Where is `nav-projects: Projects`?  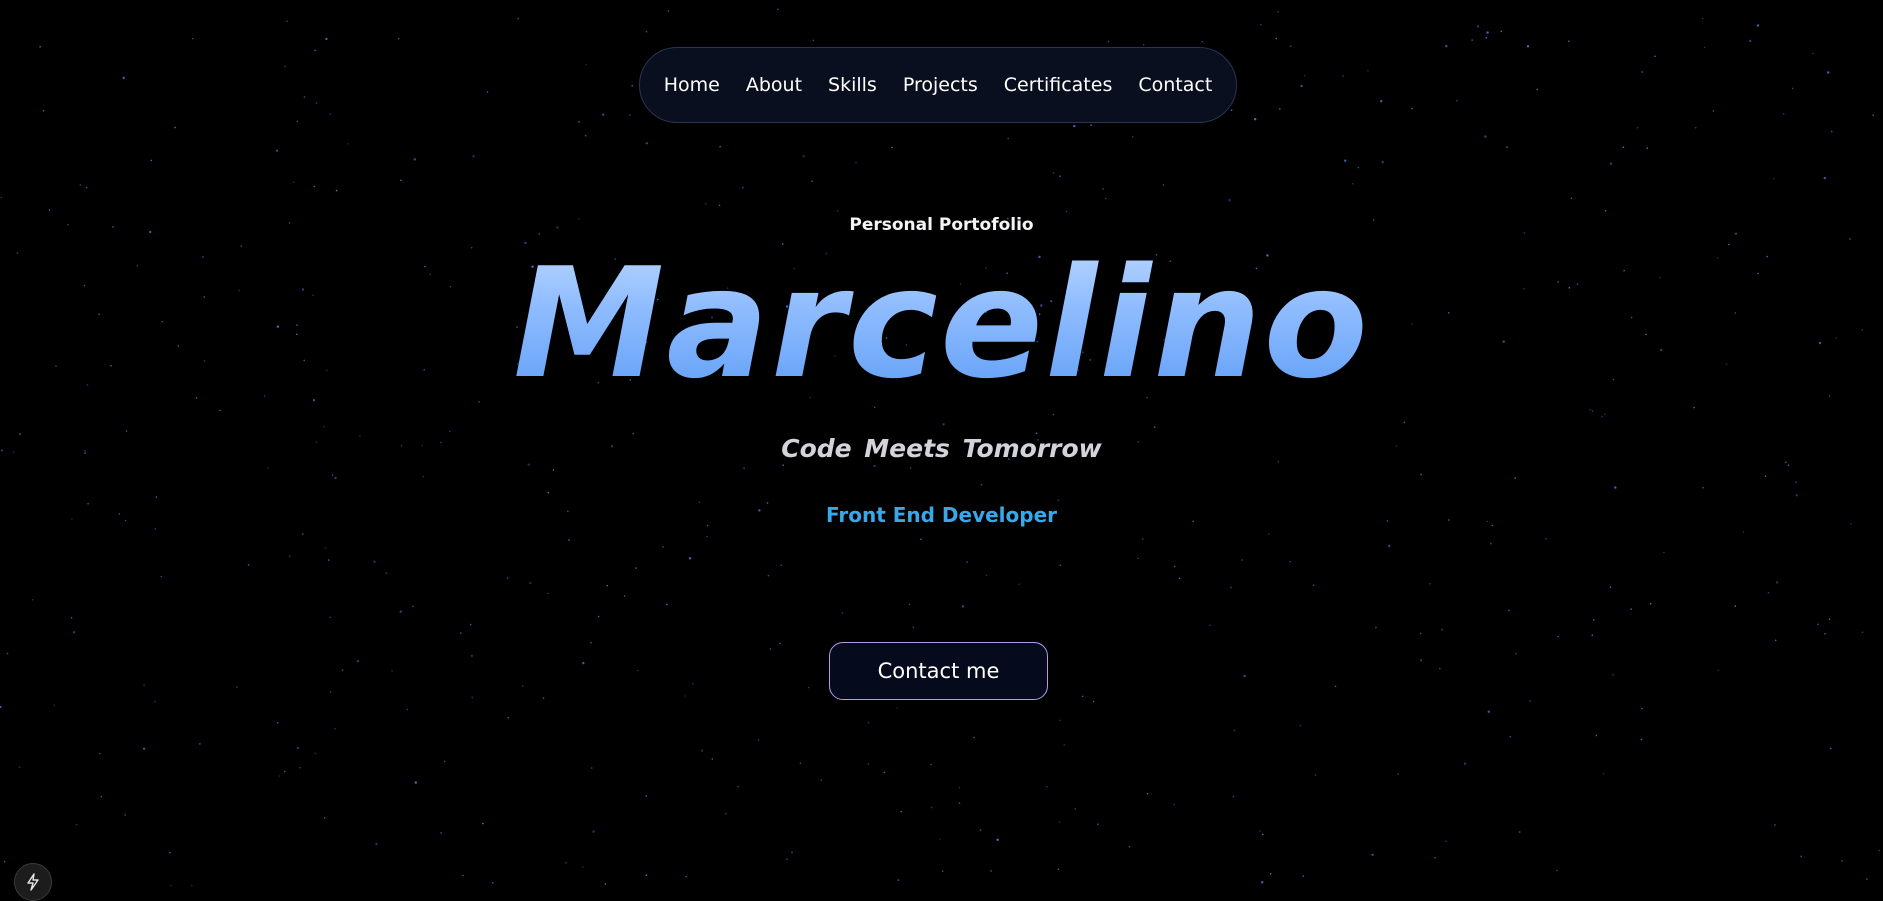
nav-projects: Projects is located at coordinates (940, 85).